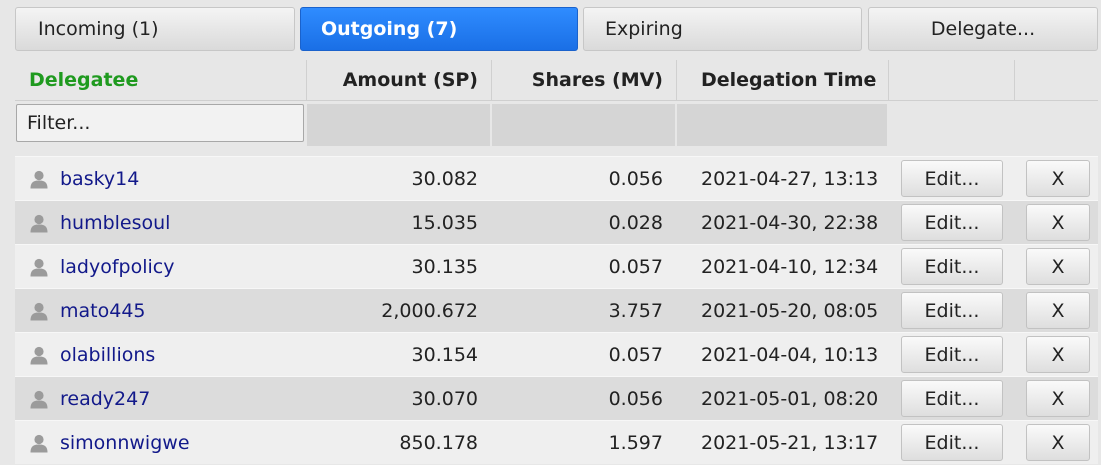 This screenshot has width=1101, height=465. What do you see at coordinates (790, 178) in the screenshot?
I see `delegation-time-cell: 2021-04-27, 13:13` at bounding box center [790, 178].